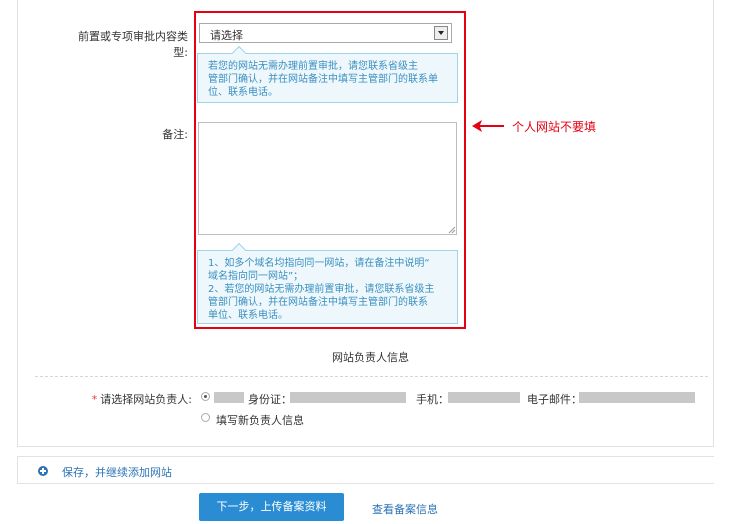 Image resolution: width=734 pixels, height=524 pixels. I want to click on owner-new-radio, so click(205, 417).